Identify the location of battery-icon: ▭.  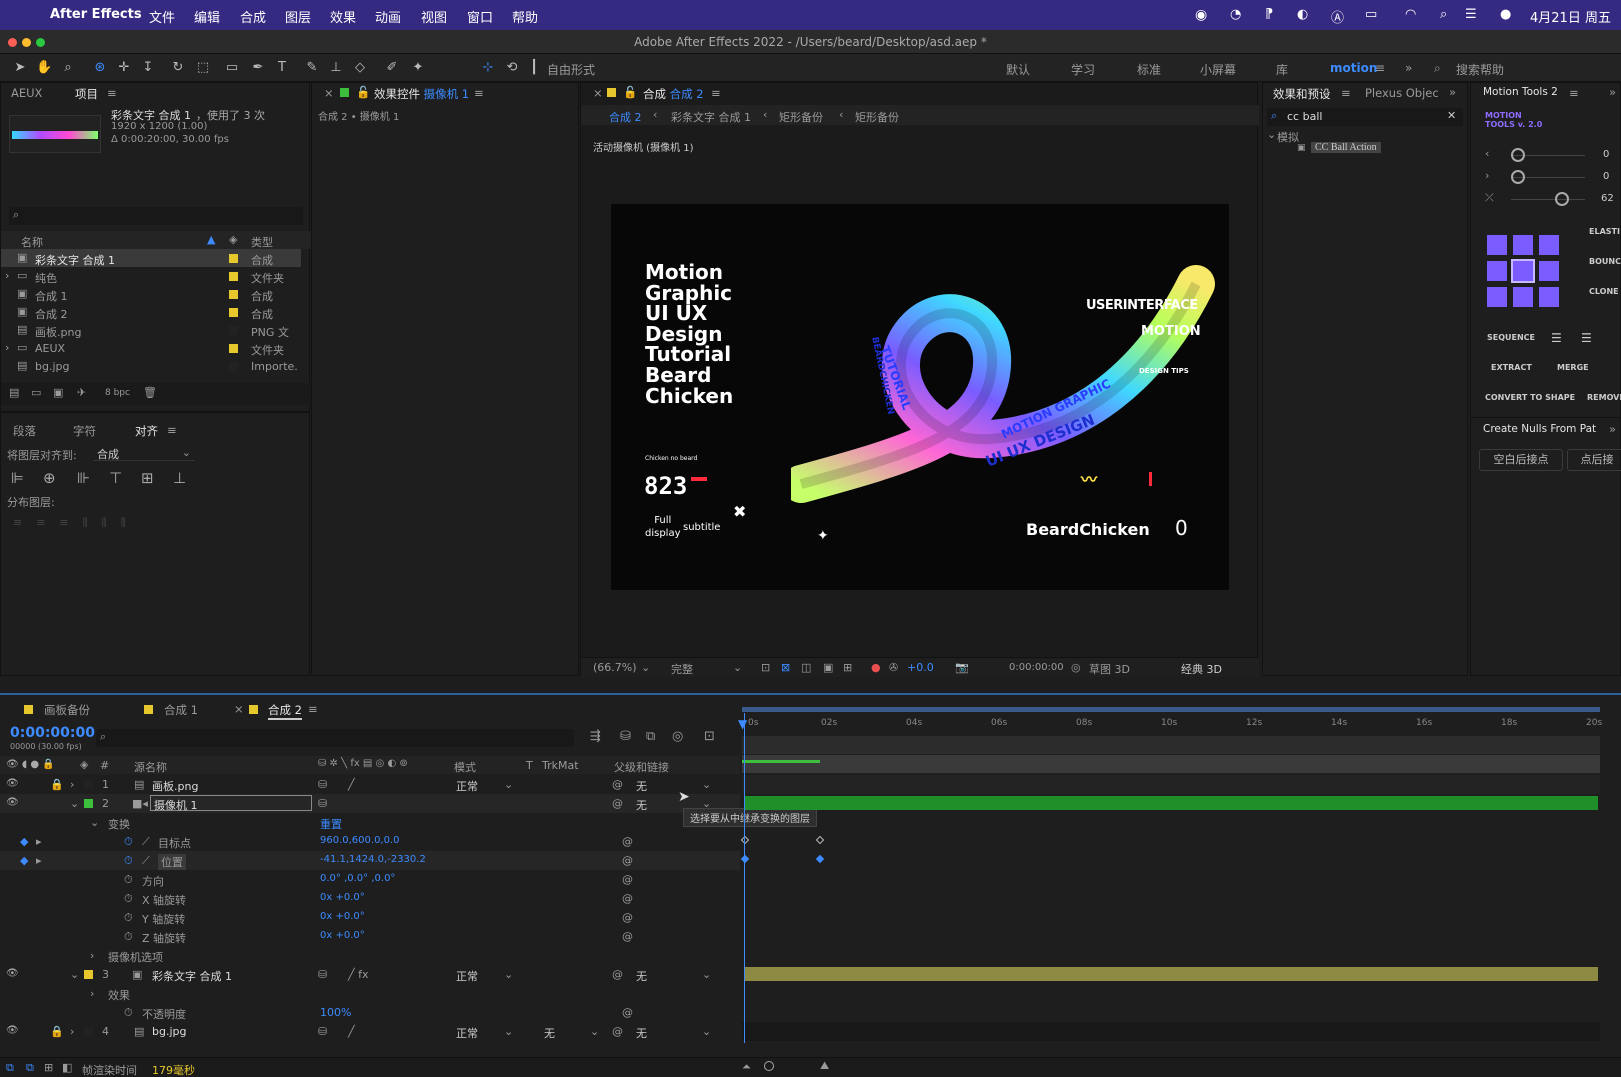
(1371, 14).